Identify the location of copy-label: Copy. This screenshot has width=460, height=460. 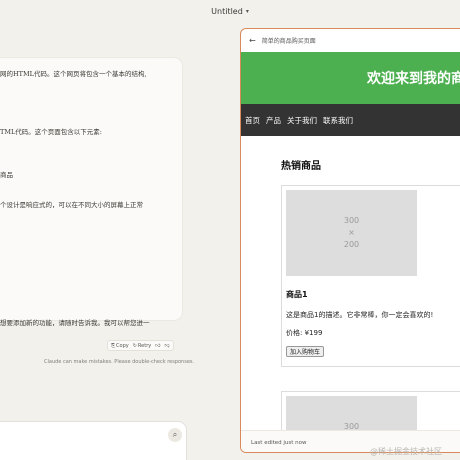
(122, 345).